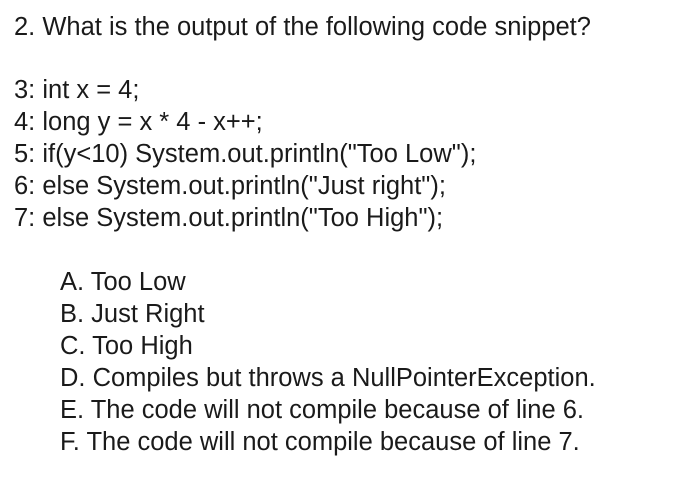 The width and height of the screenshot is (686, 492). Describe the element at coordinates (77, 90) in the screenshot. I see `code-line-3: 3: int x = 4;` at that location.